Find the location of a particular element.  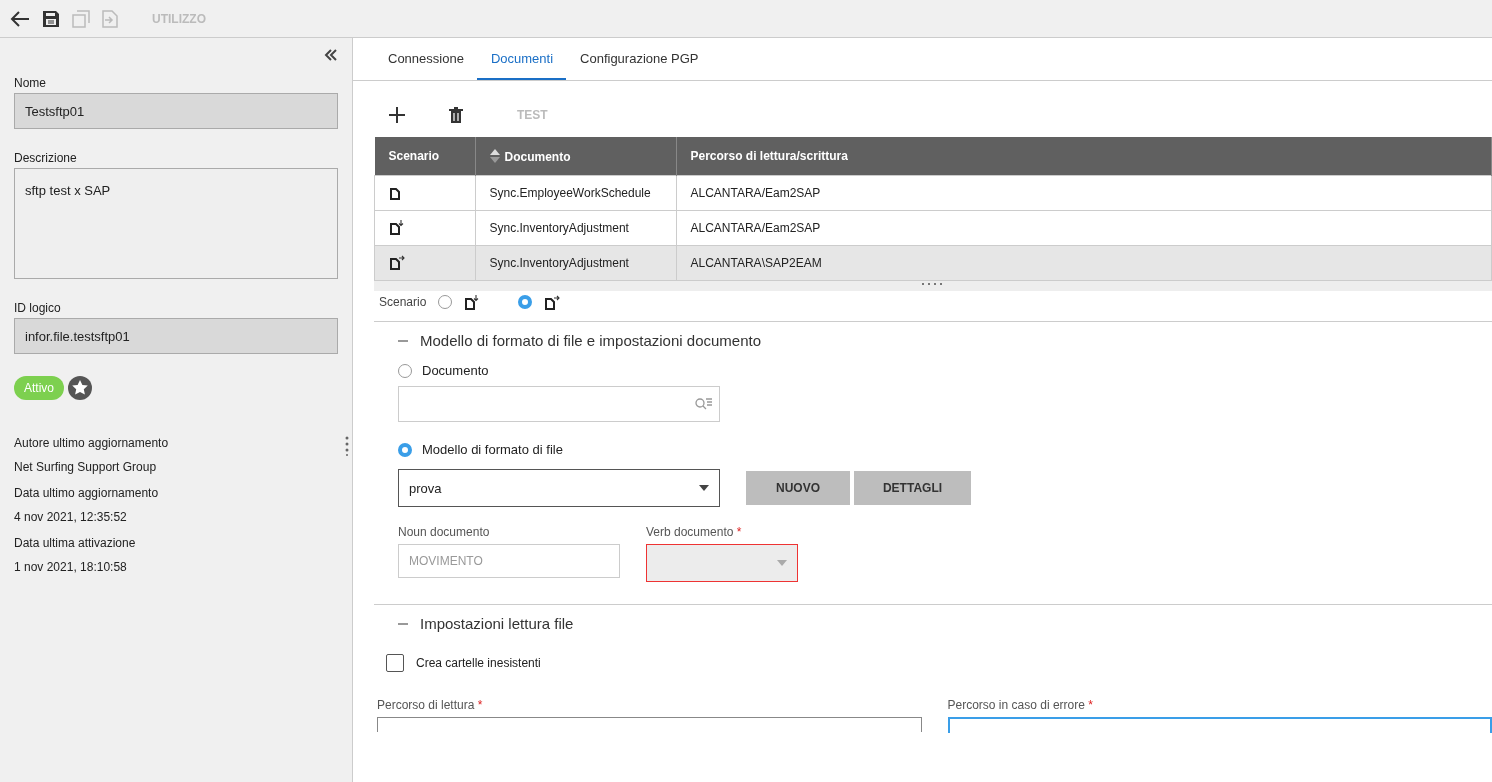

add-icon is located at coordinates (397, 115).